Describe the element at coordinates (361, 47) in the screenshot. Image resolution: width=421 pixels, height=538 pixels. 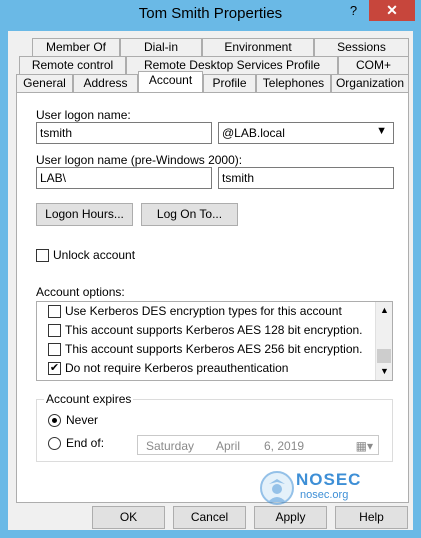
I see `tab-sessions: Sessions` at that location.